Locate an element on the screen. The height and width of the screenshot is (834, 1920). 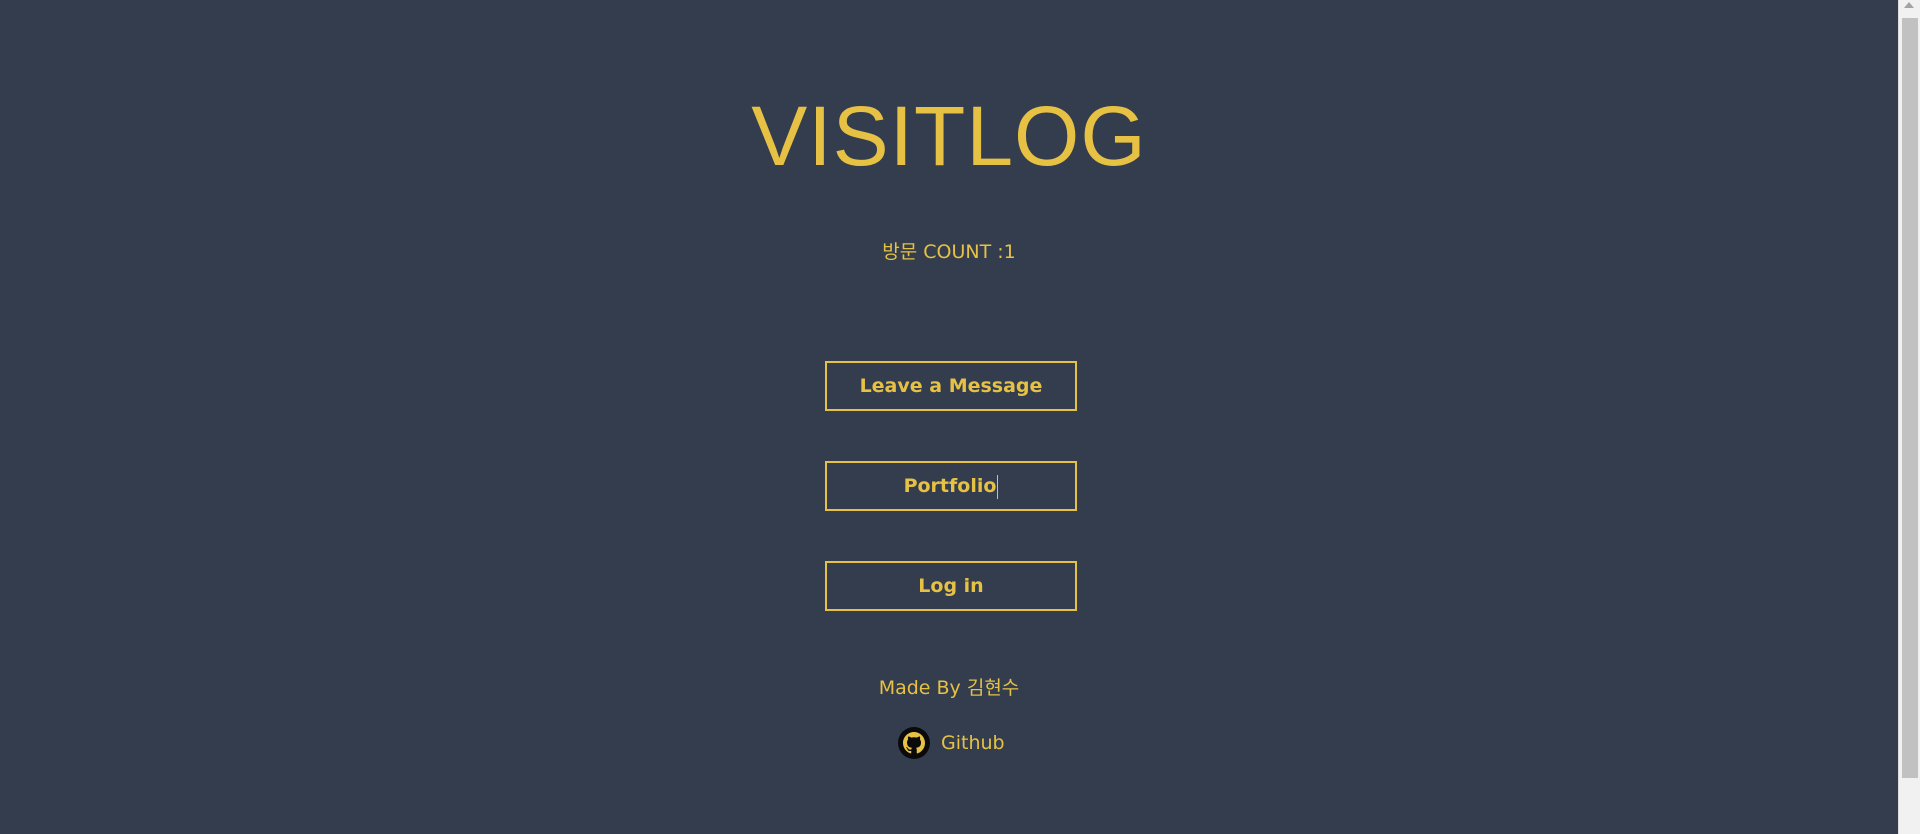
text-cursor is located at coordinates (998, 486).